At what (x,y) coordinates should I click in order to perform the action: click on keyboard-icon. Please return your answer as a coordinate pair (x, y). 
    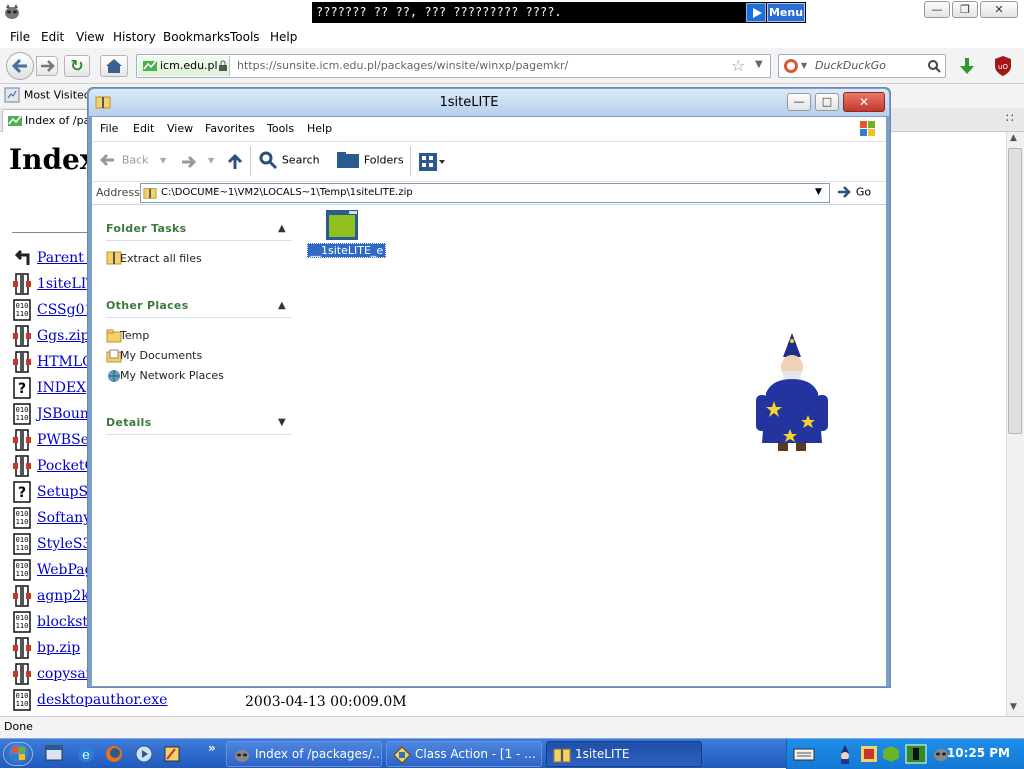
    Looking at the image, I should click on (804, 754).